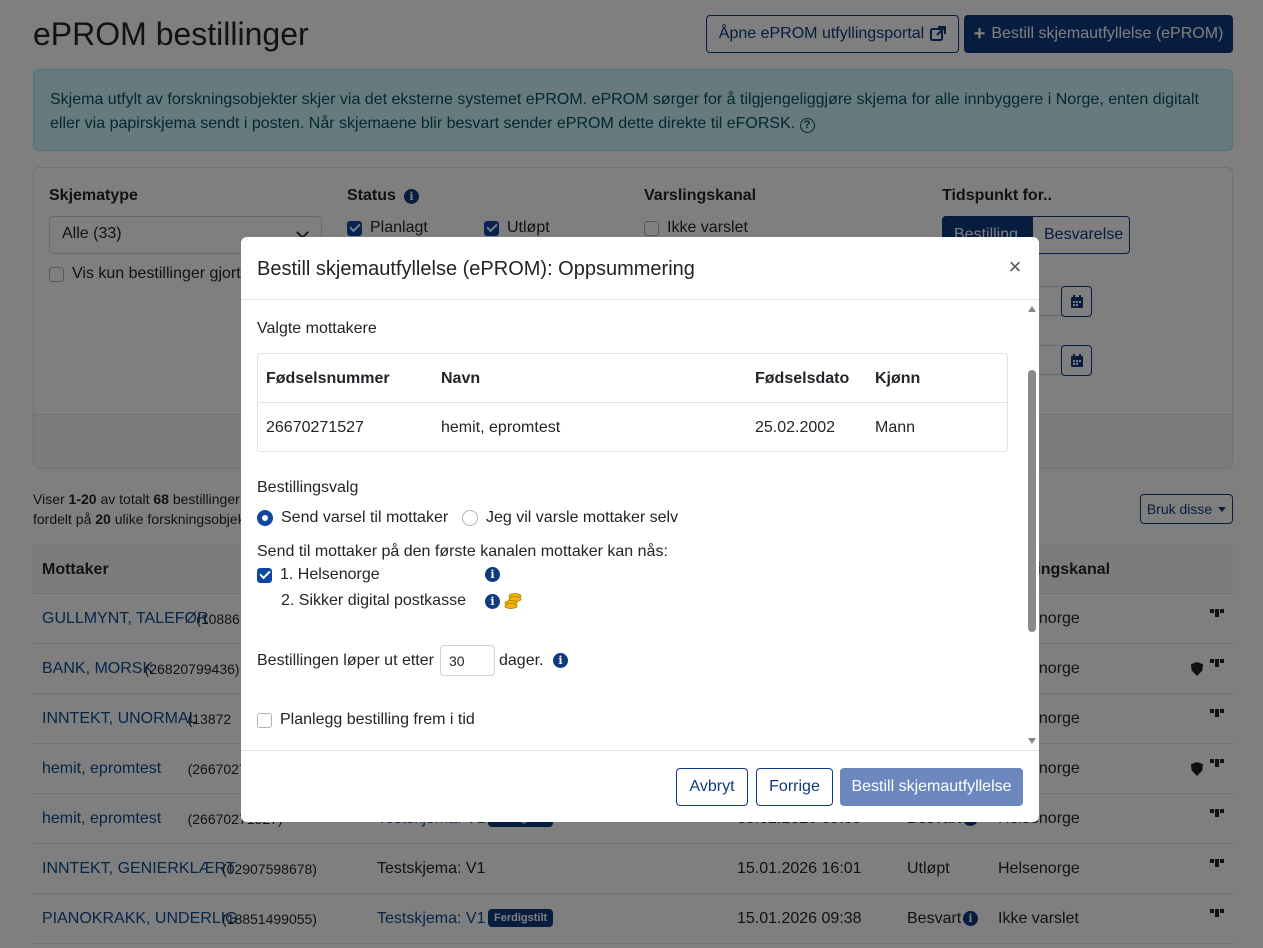 Image resolution: width=1263 pixels, height=948 pixels. Describe the element at coordinates (330, 574) in the screenshot. I see `channel-1-label: 1. Helsenorge` at that location.